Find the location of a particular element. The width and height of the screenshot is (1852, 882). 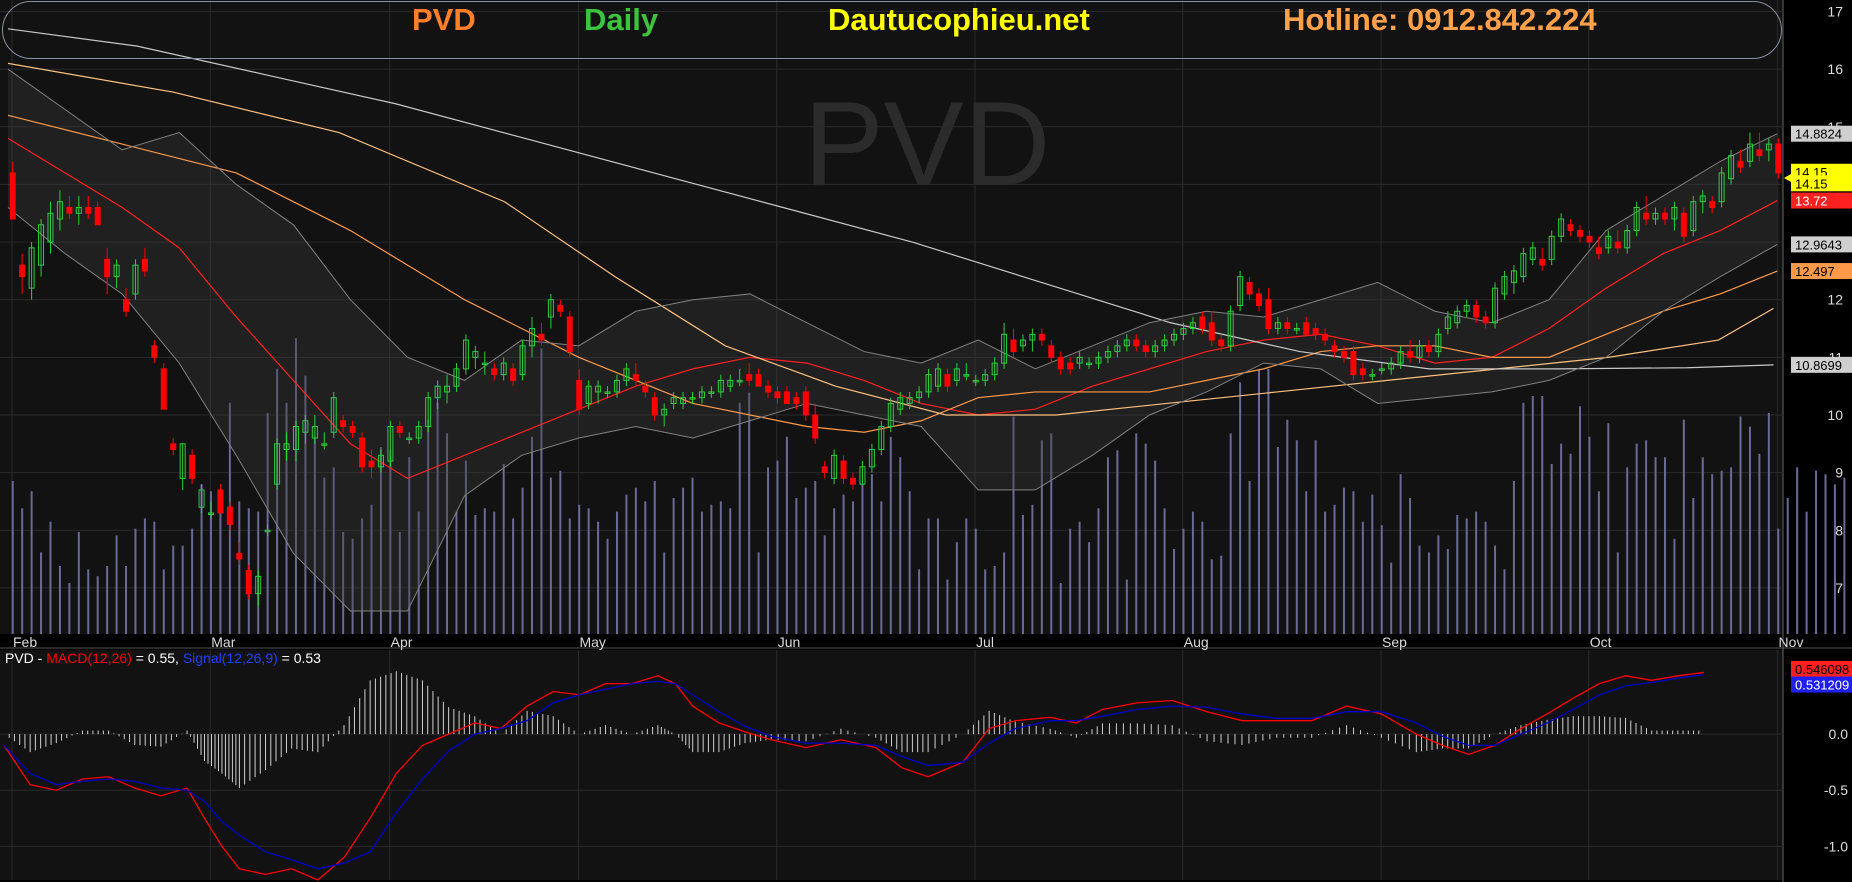

price-tag-label: 12.9643 is located at coordinates (1818, 244).